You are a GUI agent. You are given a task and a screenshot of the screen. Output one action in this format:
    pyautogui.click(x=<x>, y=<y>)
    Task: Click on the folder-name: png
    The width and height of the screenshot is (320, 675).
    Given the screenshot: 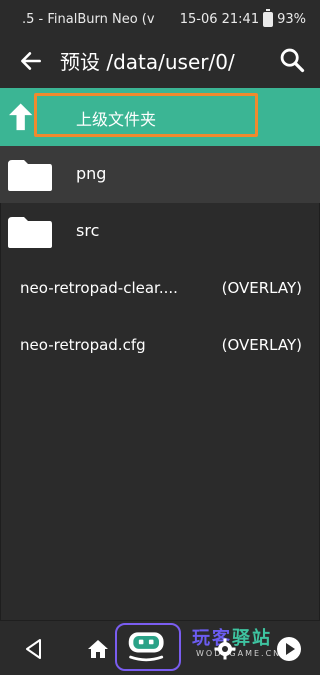 What is the action you would take?
    pyautogui.click(x=91, y=173)
    